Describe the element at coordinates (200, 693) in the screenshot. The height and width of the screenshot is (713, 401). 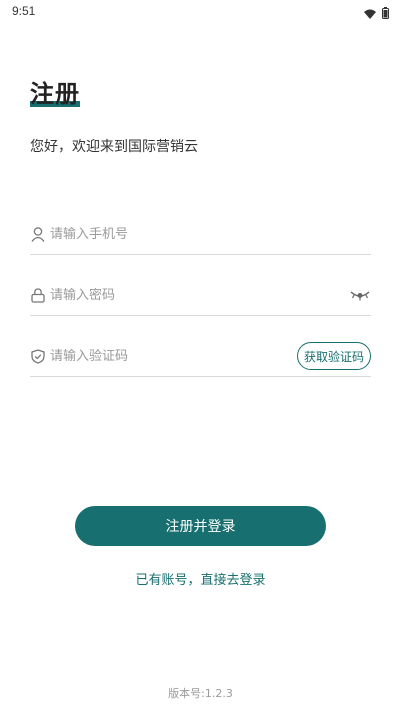
I see `version-text: 版本号:1.2.3` at that location.